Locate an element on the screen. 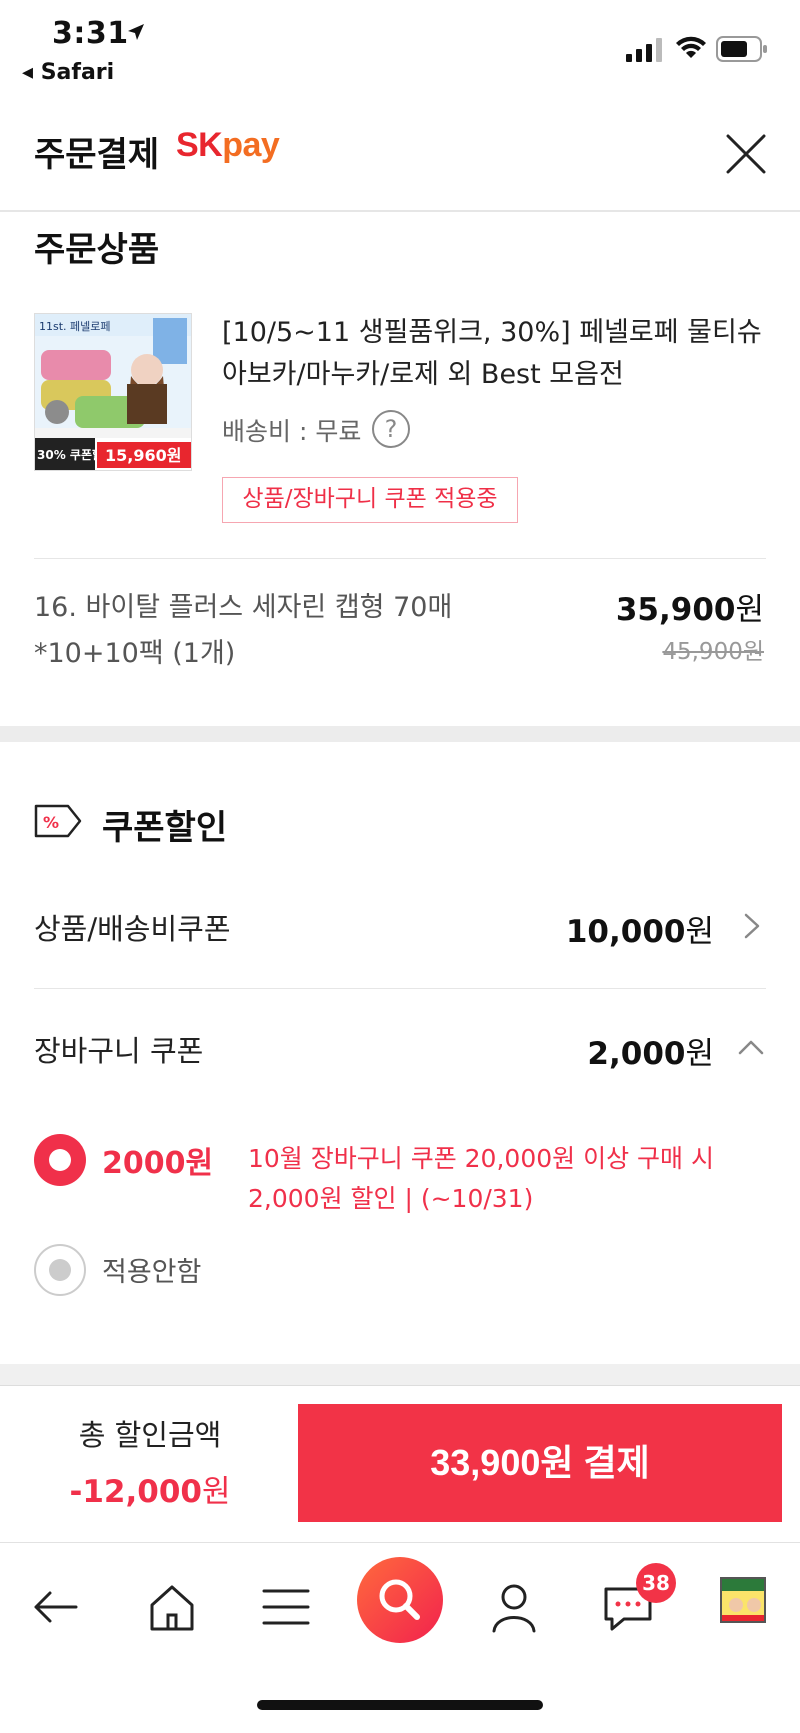  coupon-icon: % is located at coordinates (58, 821).